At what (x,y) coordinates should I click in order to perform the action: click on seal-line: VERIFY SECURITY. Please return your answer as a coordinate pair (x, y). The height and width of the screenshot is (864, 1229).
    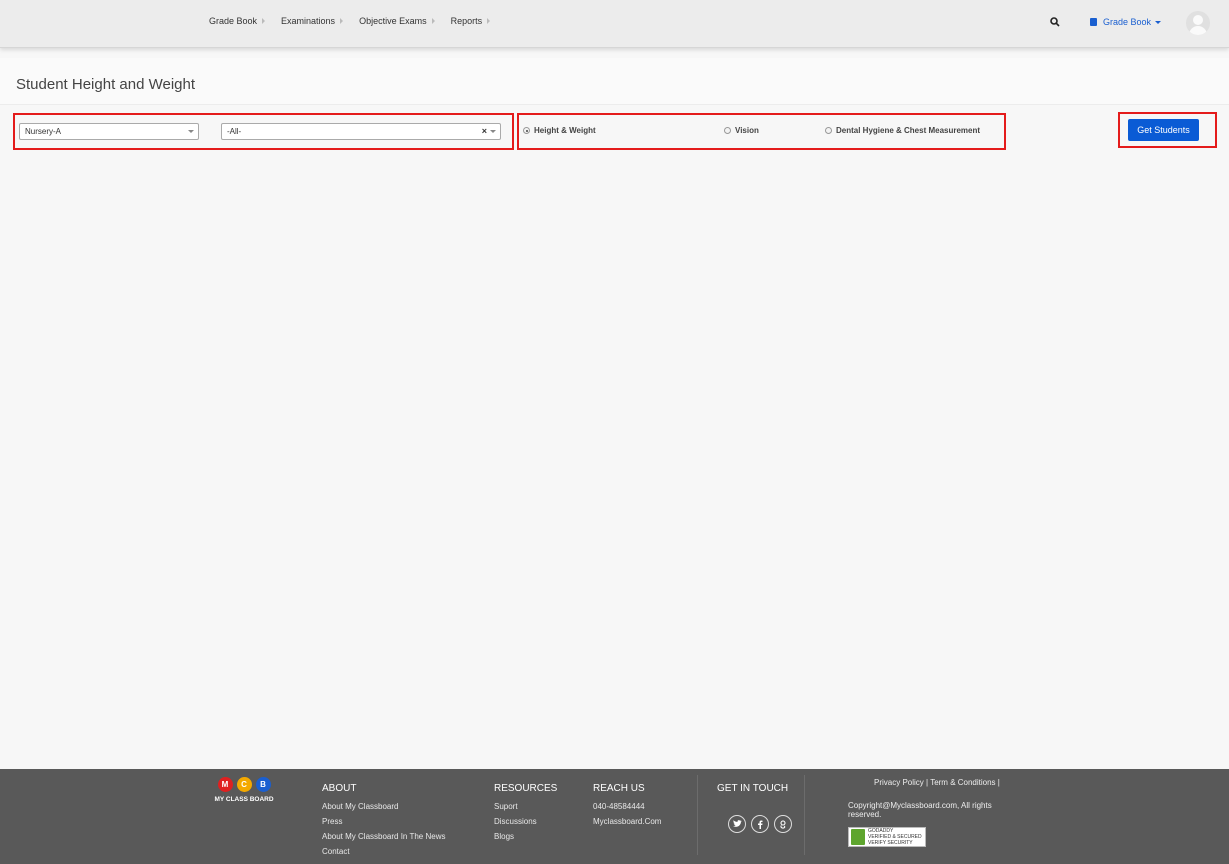
    Looking at the image, I should click on (890, 843).